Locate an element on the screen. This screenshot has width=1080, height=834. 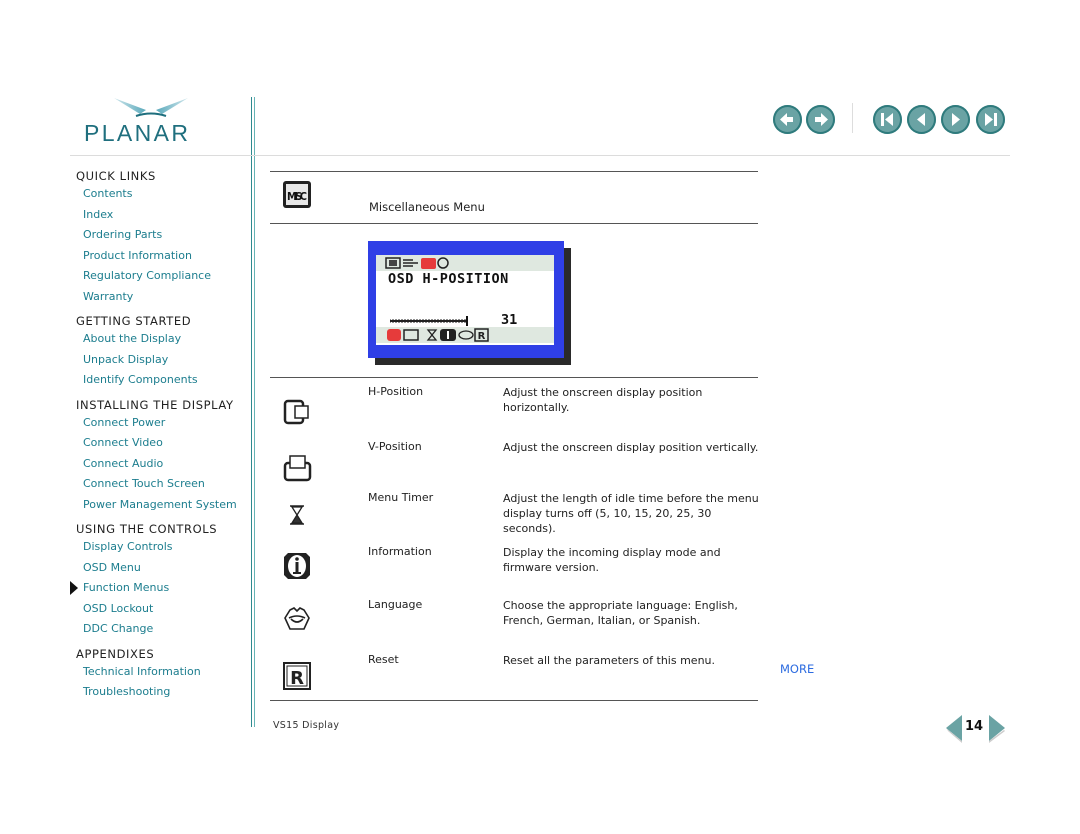
forward-arrow-icon is located at coordinates (821, 119).